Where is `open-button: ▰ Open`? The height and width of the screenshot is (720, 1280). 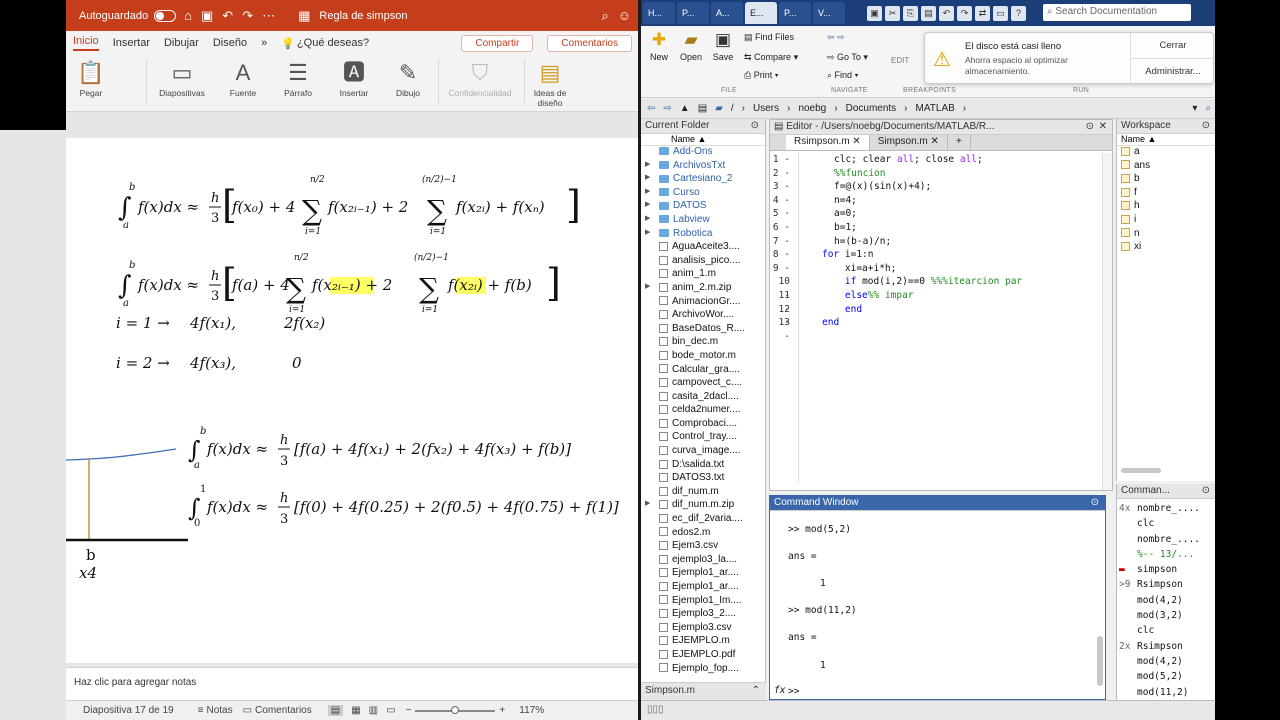 open-button: ▰ Open is located at coordinates (691, 46).